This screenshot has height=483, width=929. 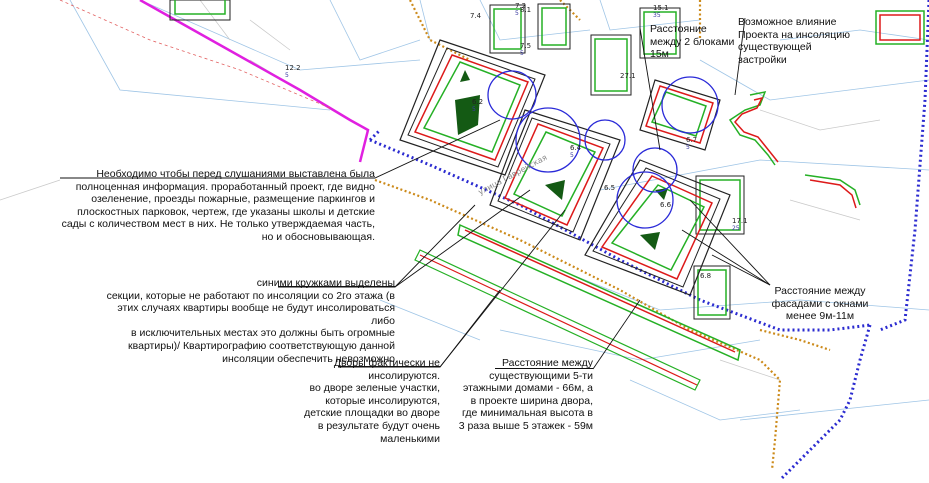 I want to click on building-label: 7.4, so click(x=476, y=16).